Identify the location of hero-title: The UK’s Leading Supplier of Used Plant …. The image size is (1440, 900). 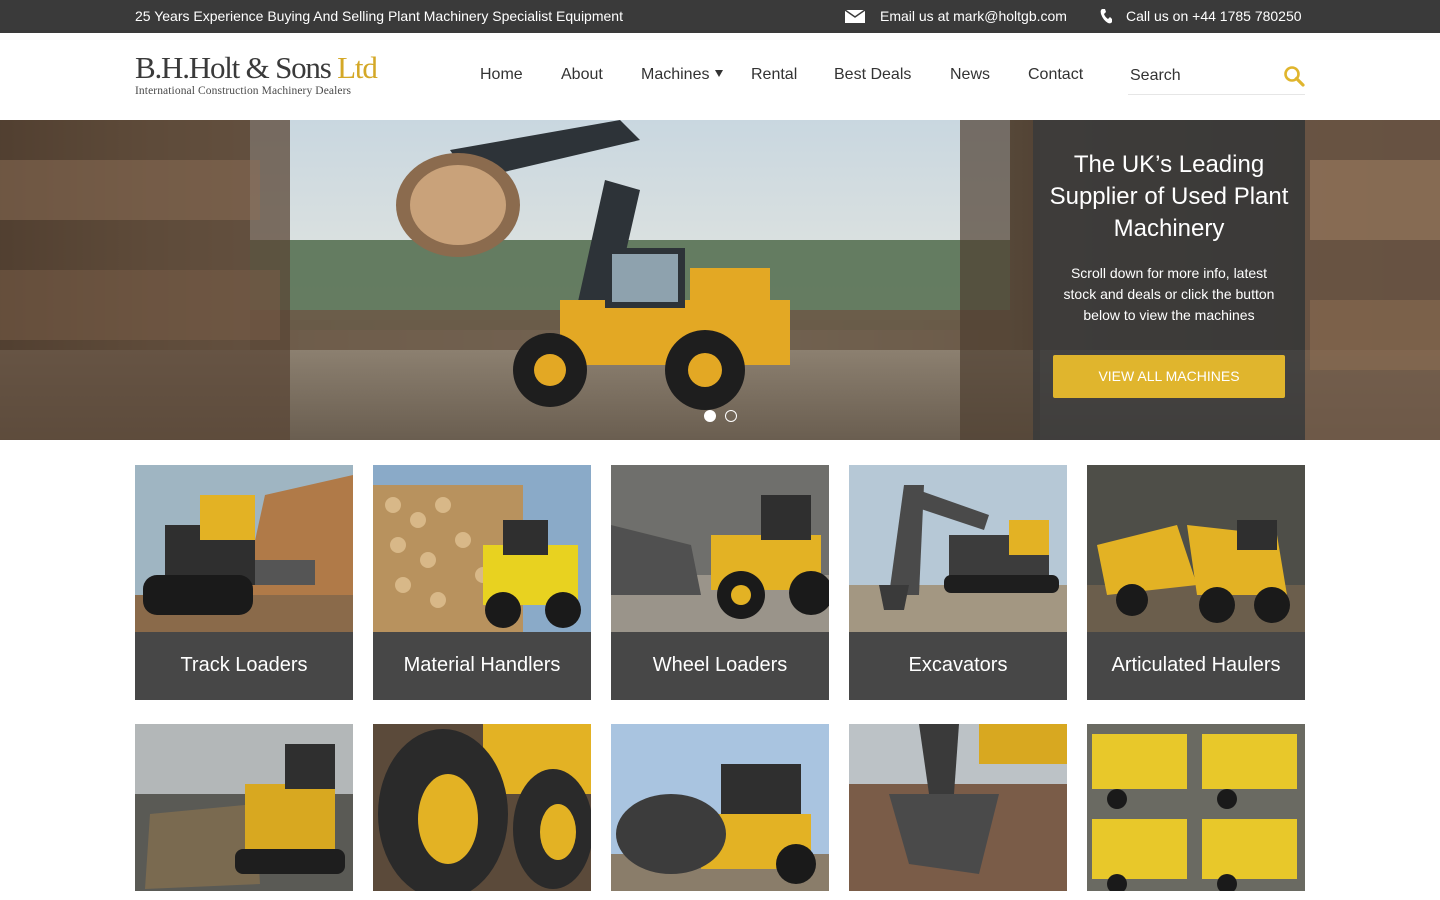
(1169, 196).